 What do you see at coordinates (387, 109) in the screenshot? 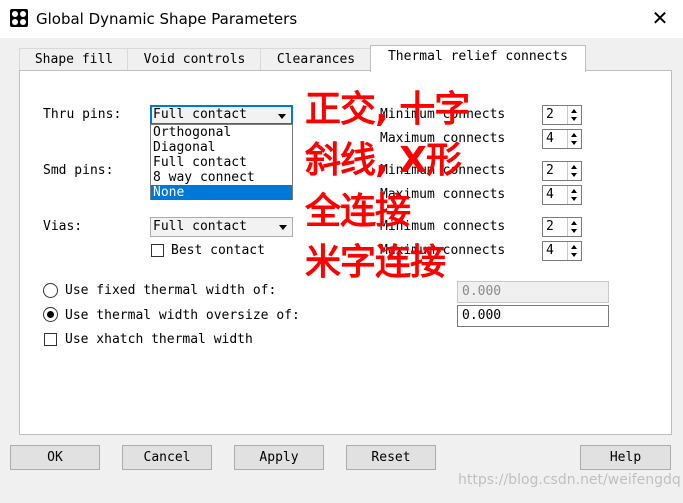
I see `annotation-orthogonal: 正交, 十字` at bounding box center [387, 109].